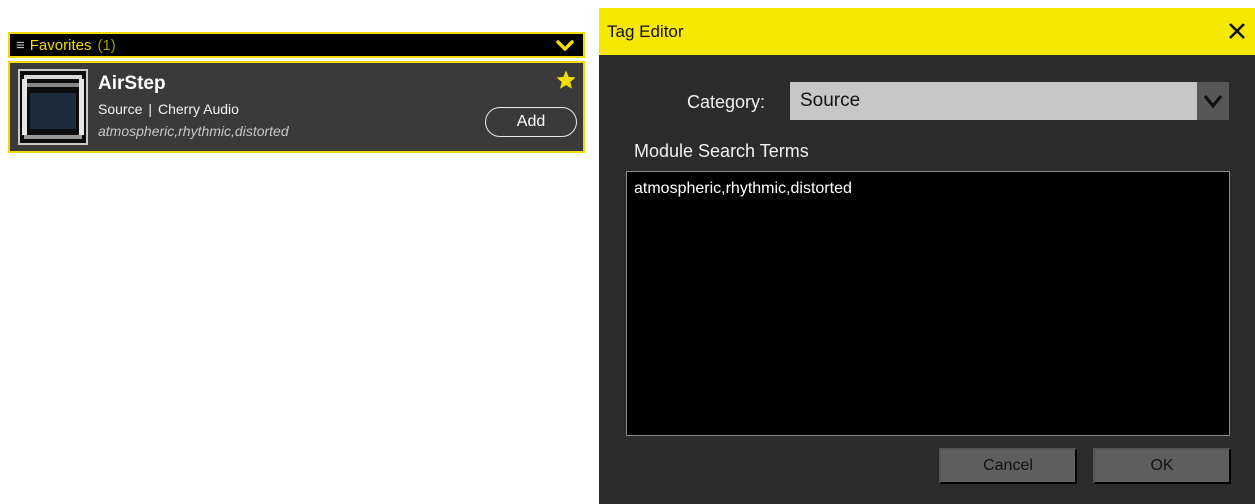  I want to click on category-value: Source, so click(830, 100).